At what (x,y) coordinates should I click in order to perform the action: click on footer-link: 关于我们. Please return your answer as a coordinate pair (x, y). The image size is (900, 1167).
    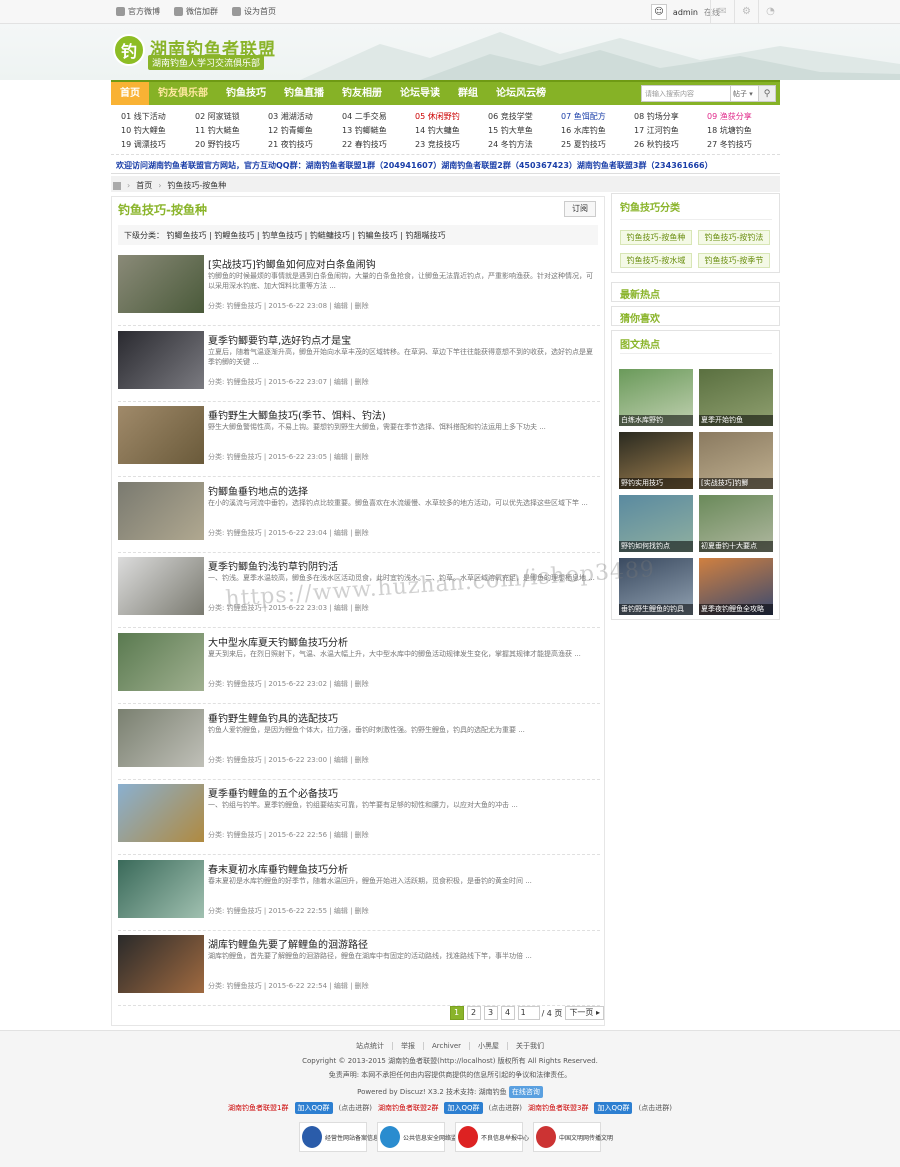
    Looking at the image, I should click on (530, 1046).